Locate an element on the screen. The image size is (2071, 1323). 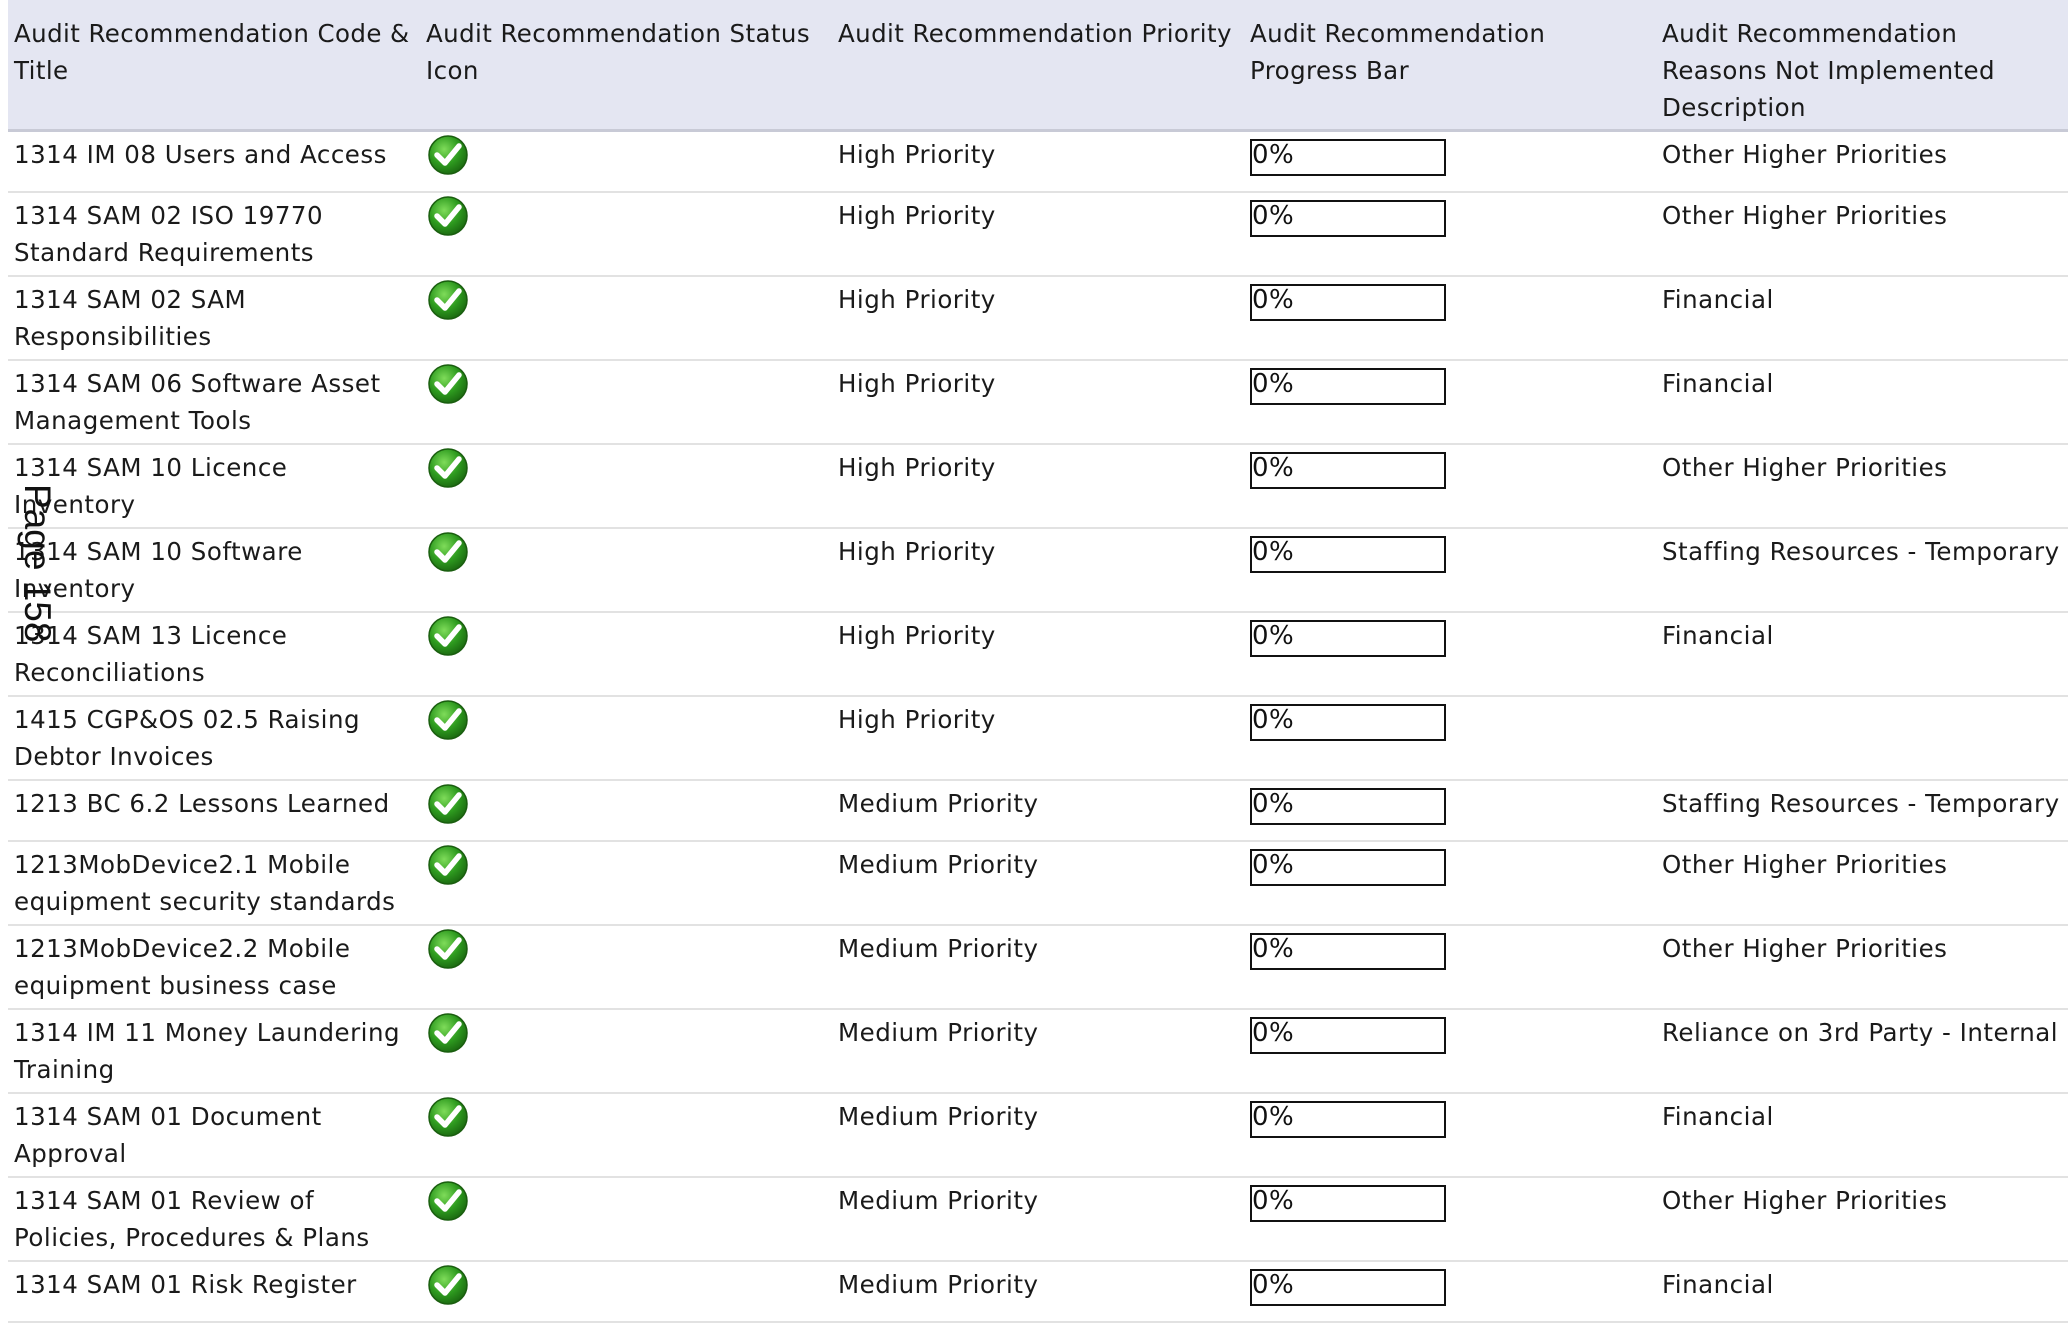
recommendation-title: 1213 BC 6.2 Lessons Learned is located at coordinates (214, 811).